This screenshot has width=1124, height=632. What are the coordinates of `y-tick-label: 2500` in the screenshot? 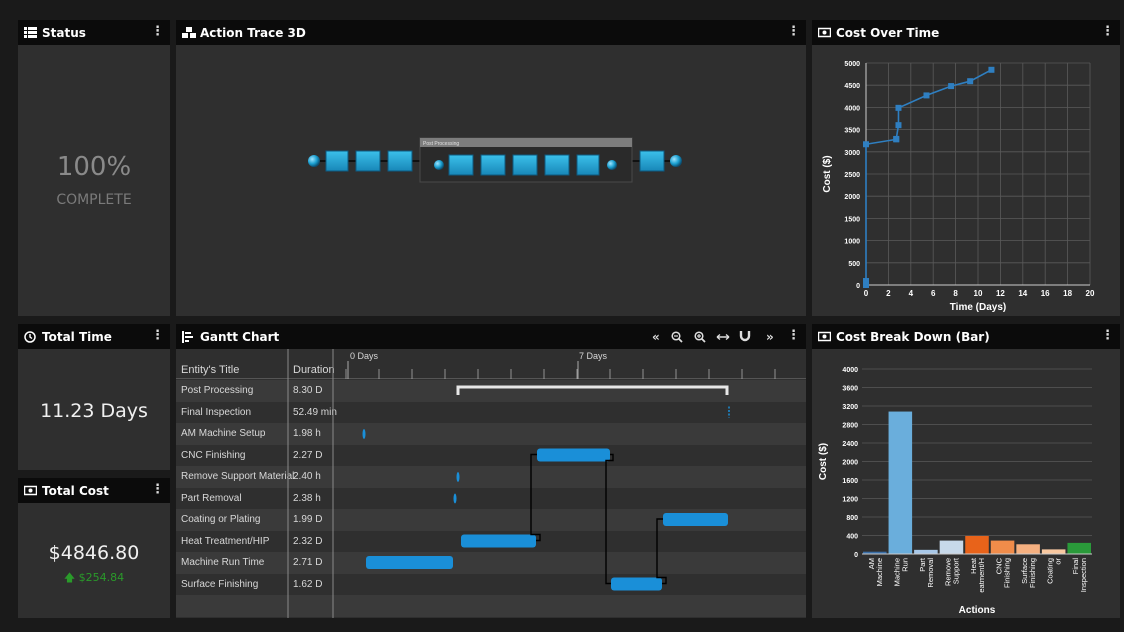 It's located at (852, 175).